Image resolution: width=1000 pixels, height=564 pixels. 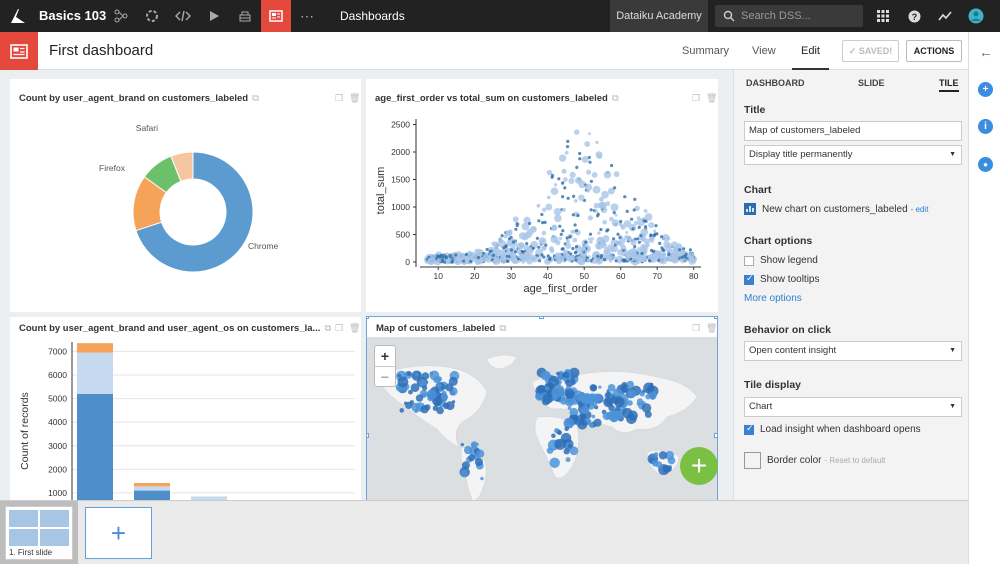 I want to click on project-name: Basics 103, so click(x=72, y=16).